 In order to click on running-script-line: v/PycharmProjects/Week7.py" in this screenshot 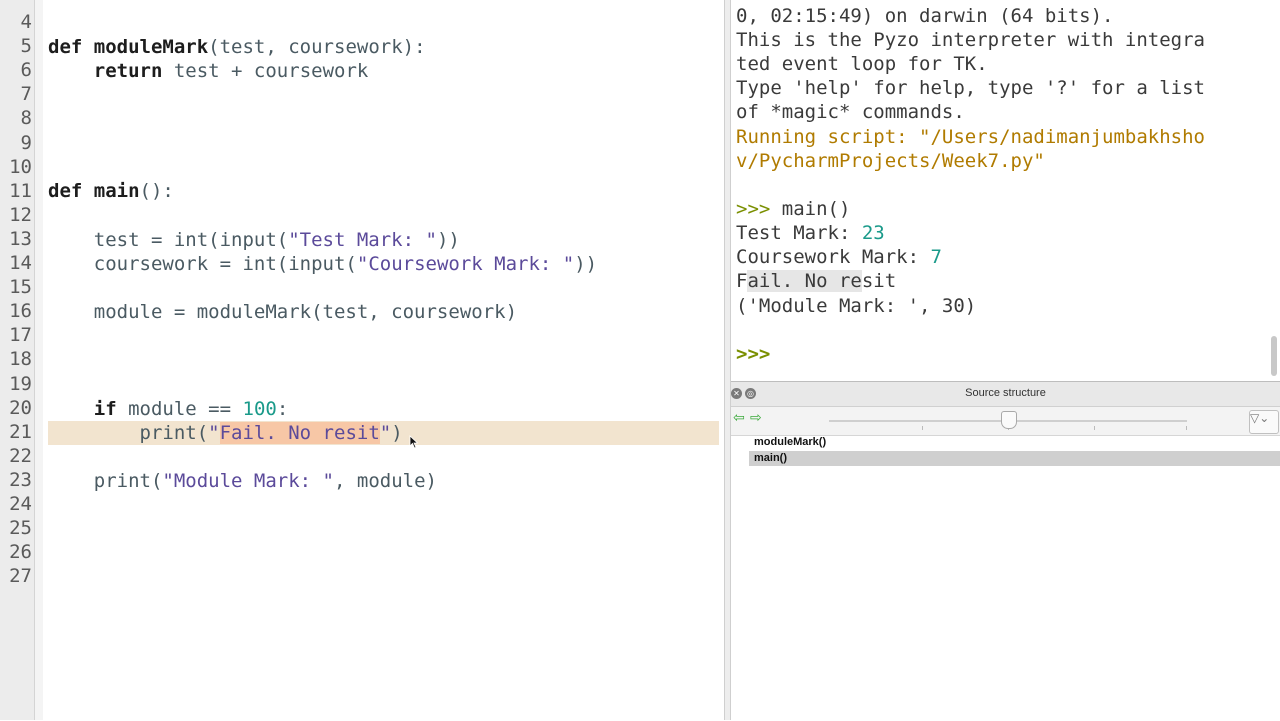, I will do `click(890, 161)`.